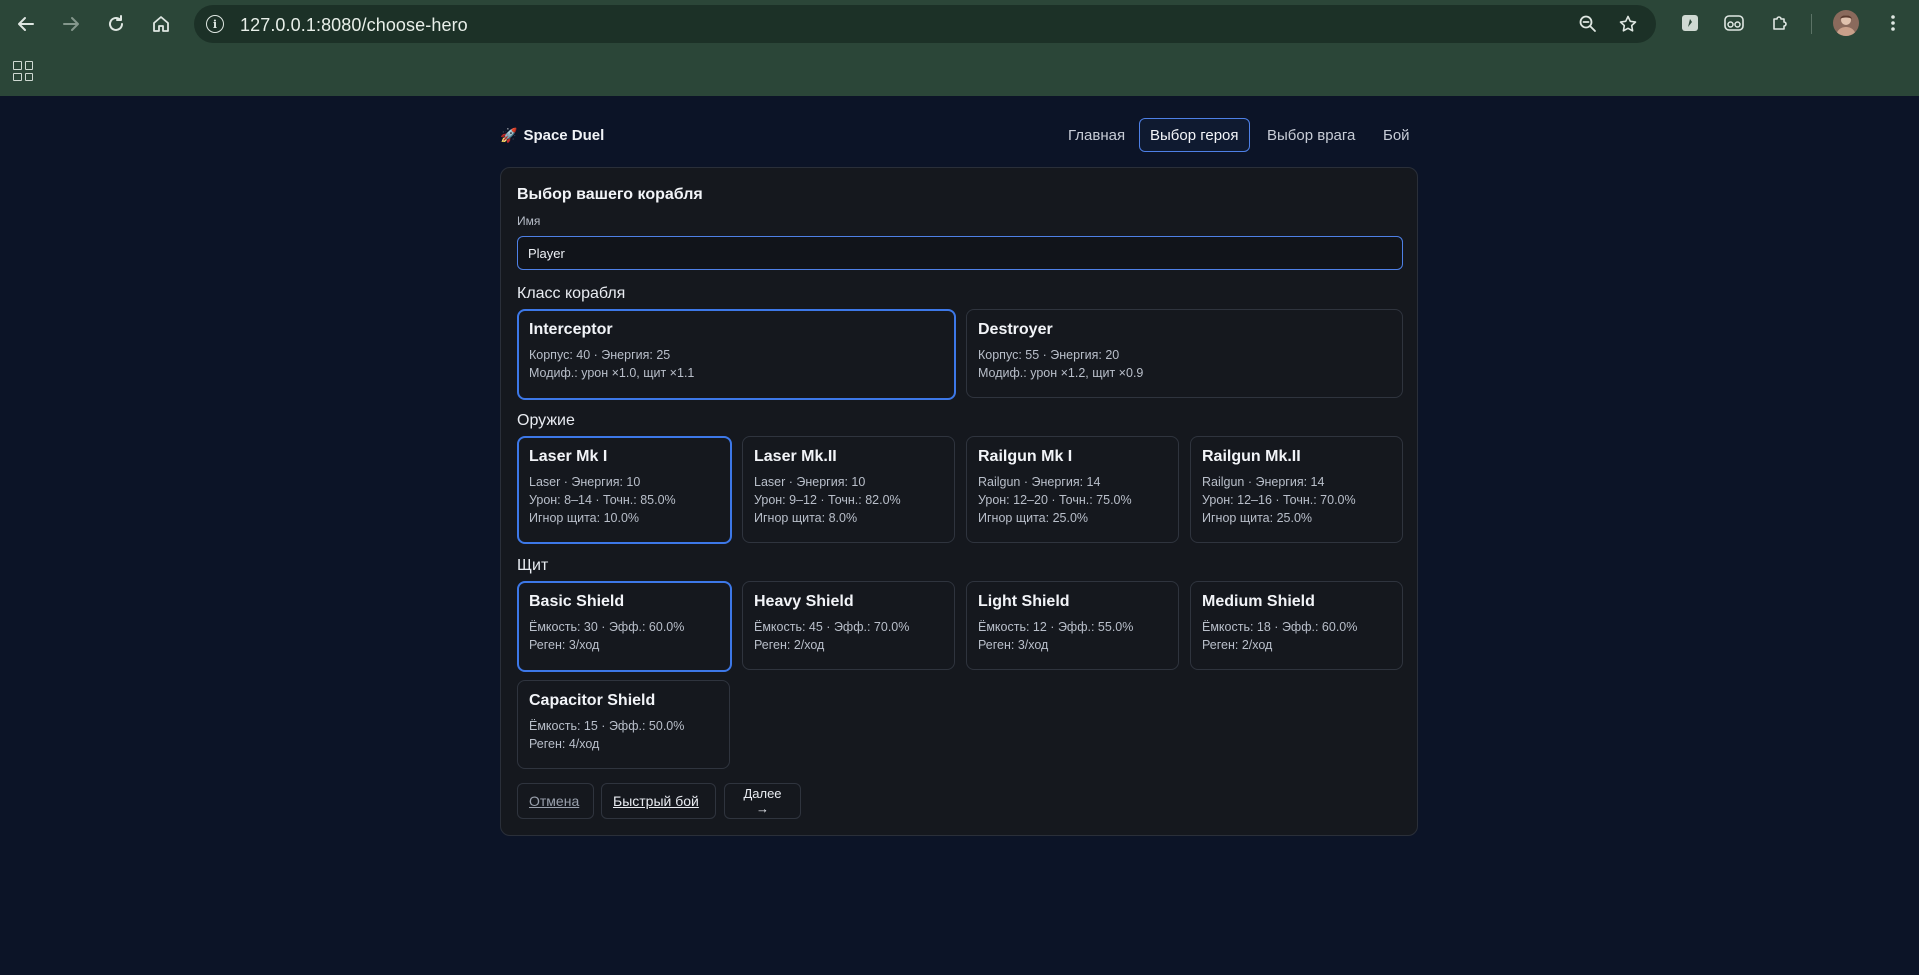 The image size is (1919, 975). Describe the element at coordinates (571, 329) in the screenshot. I see `card-title: Interceptor` at that location.